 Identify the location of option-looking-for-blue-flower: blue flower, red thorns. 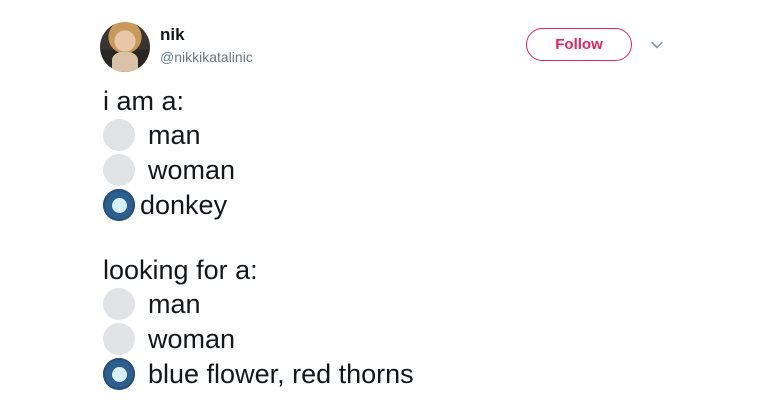
(258, 374).